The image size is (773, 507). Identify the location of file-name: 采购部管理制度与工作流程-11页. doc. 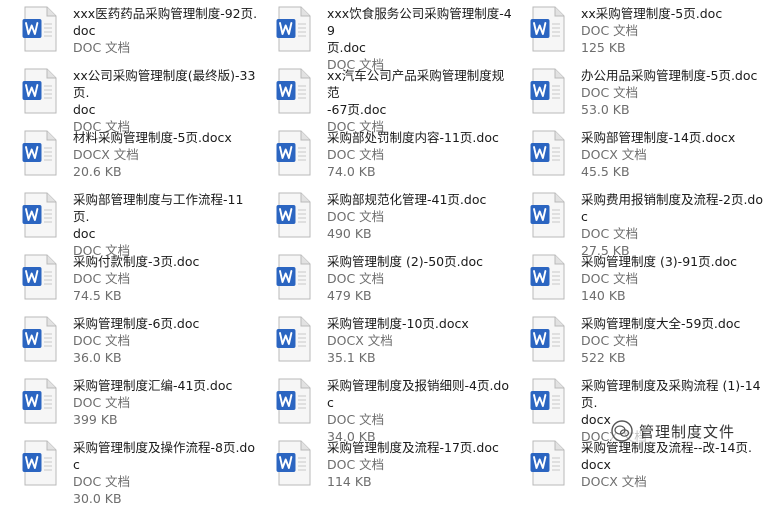
(158, 216).